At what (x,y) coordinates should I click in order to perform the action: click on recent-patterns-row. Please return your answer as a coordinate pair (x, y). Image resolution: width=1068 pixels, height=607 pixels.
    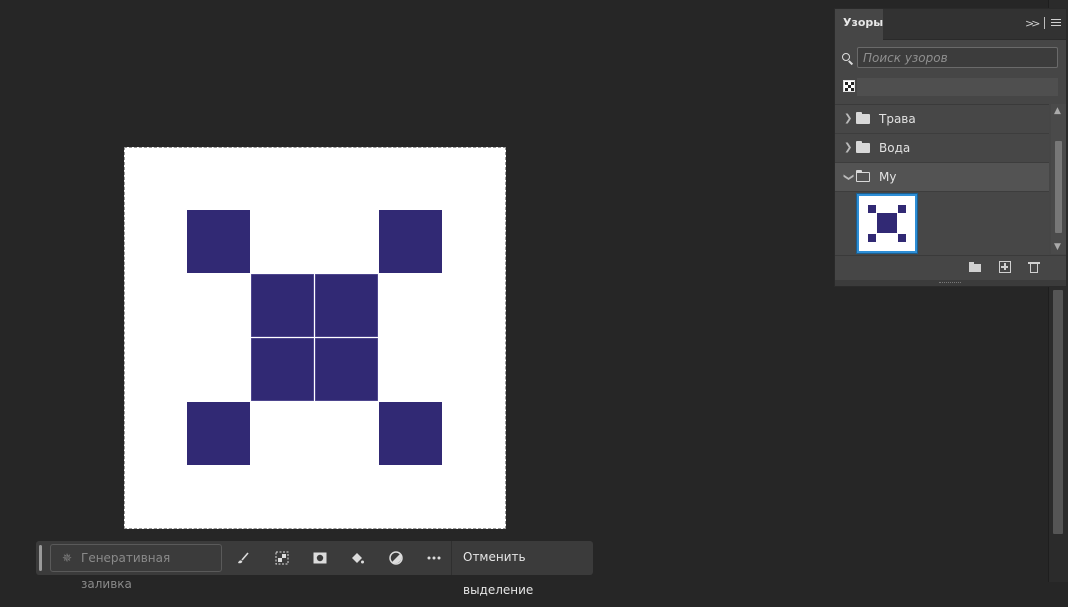
    Looking at the image, I should click on (950, 88).